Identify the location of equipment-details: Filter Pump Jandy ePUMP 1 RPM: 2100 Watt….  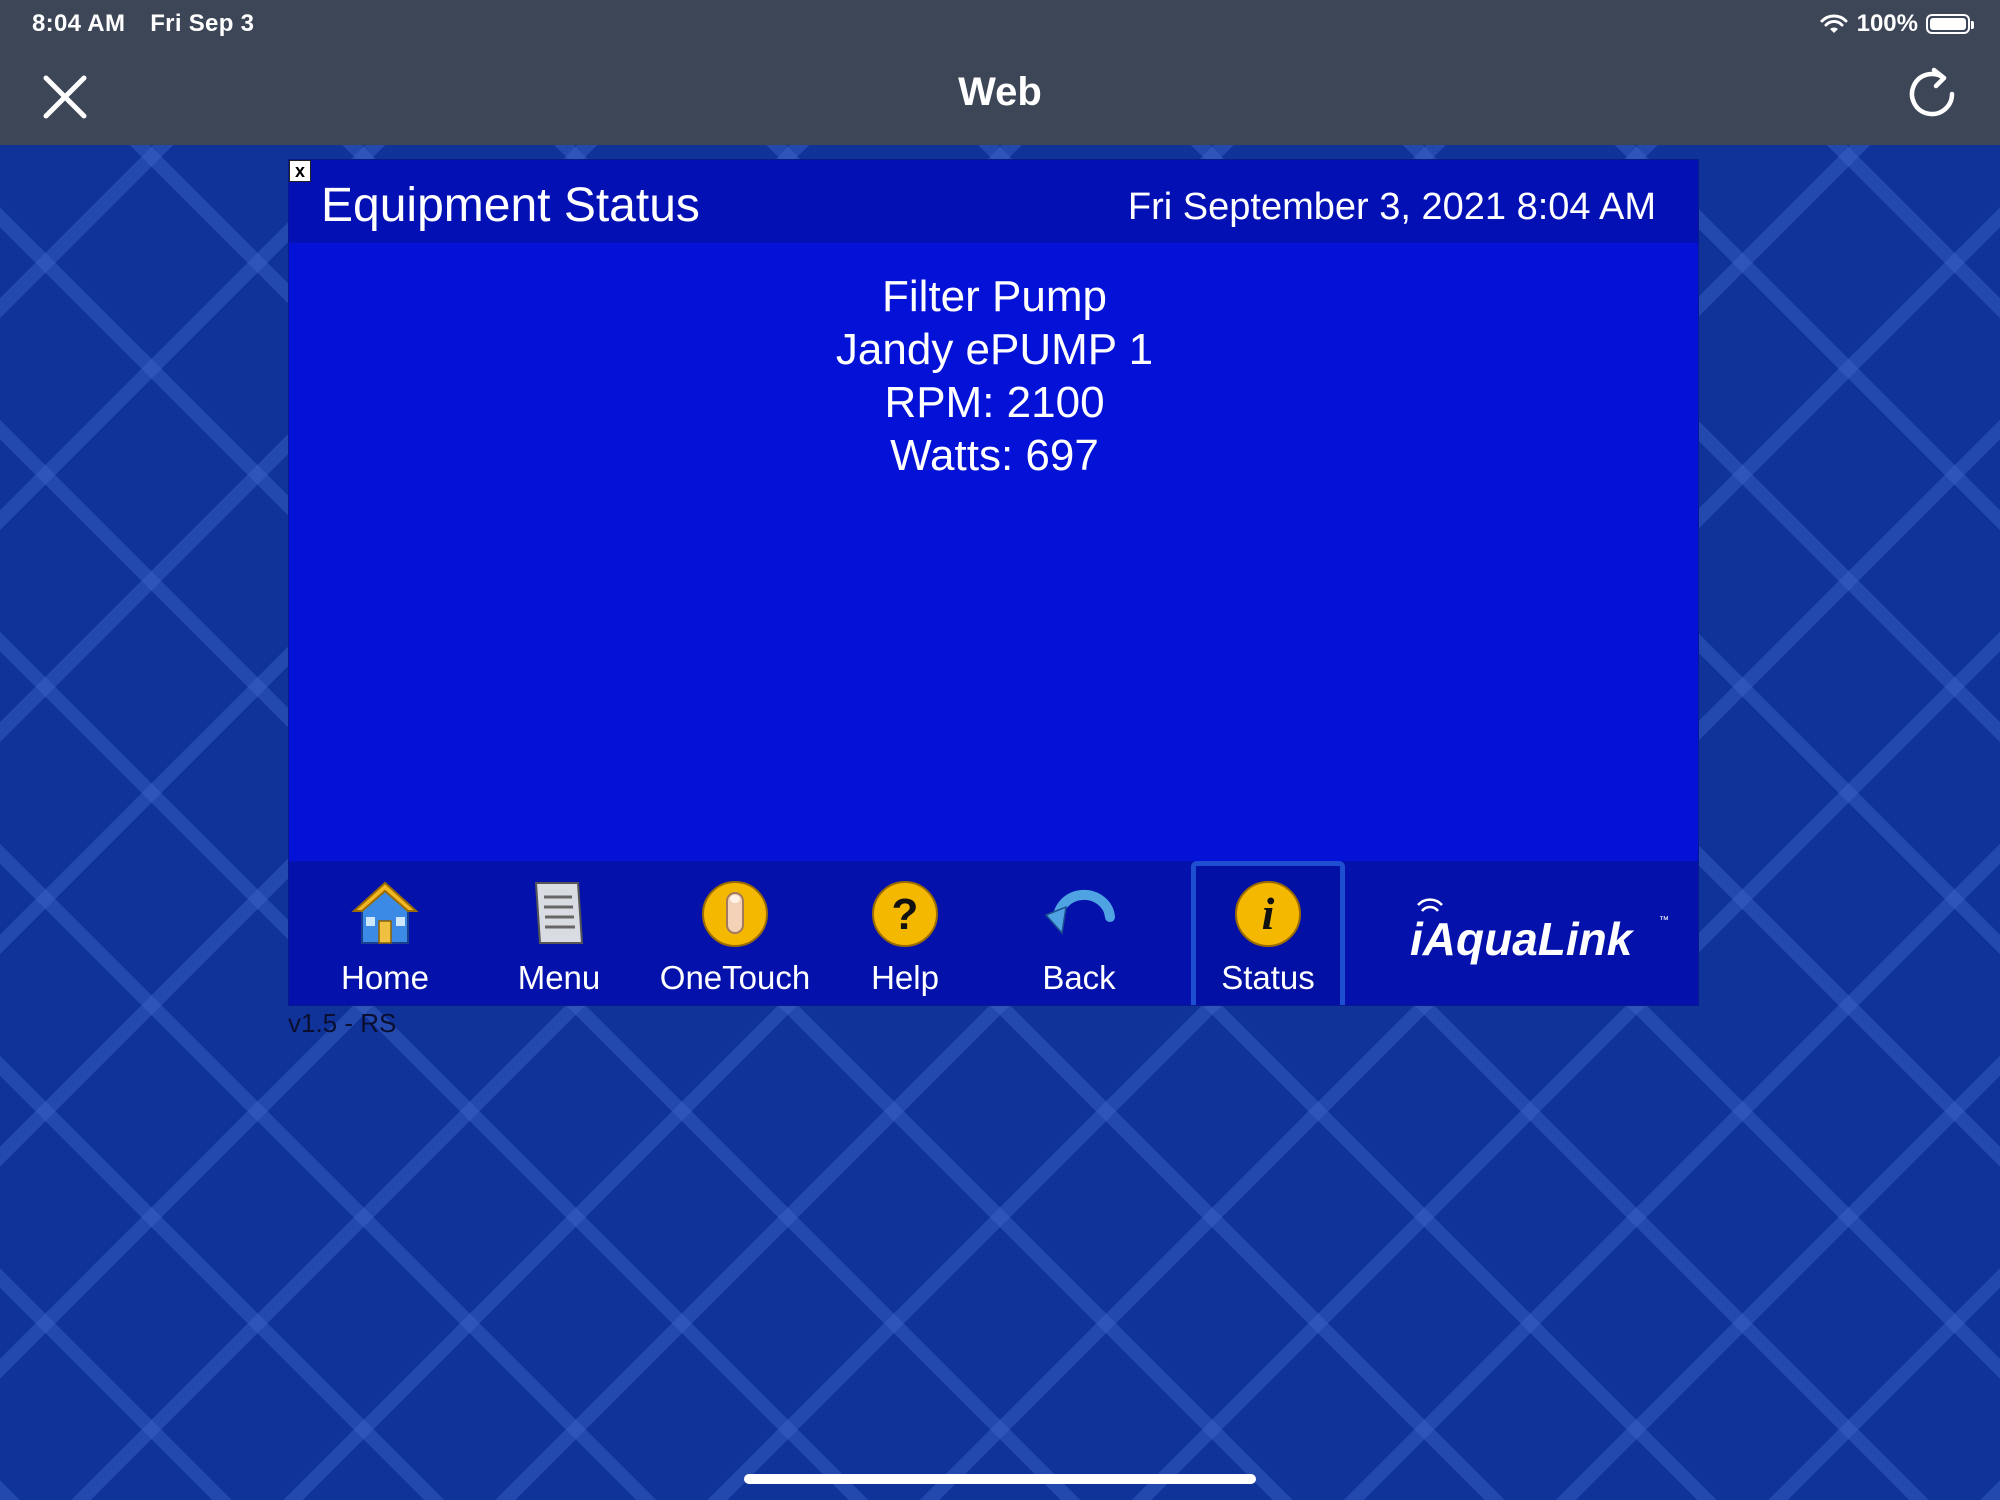
(994, 376).